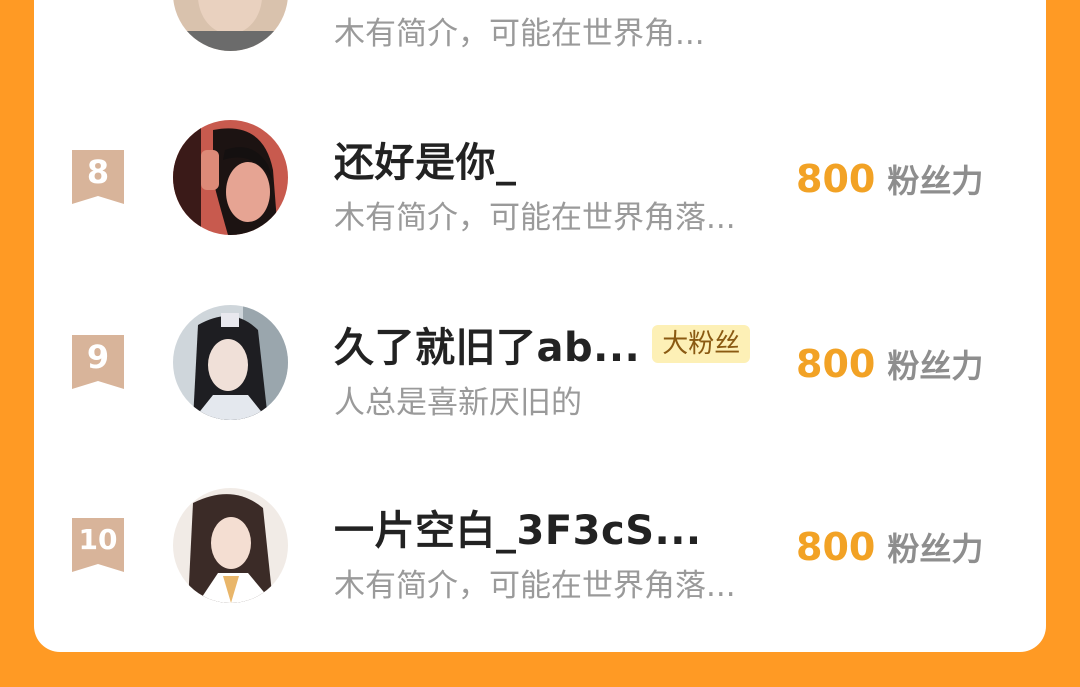 The height and width of the screenshot is (687, 1080). I want to click on user-name: 还好是你_, so click(425, 159).